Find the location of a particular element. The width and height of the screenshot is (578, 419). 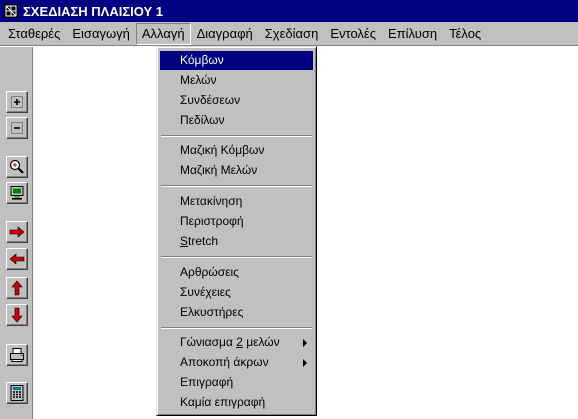

menu-item-epigrafi: Επιγραφή is located at coordinates (236, 382).